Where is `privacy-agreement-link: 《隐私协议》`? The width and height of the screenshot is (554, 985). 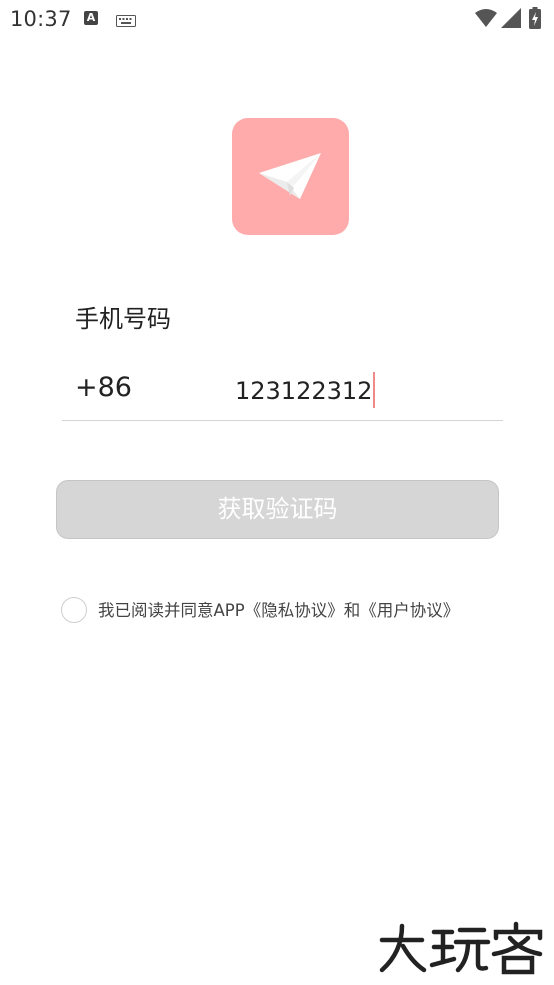 privacy-agreement-link: 《隐私协议》 is located at coordinates (294, 610).